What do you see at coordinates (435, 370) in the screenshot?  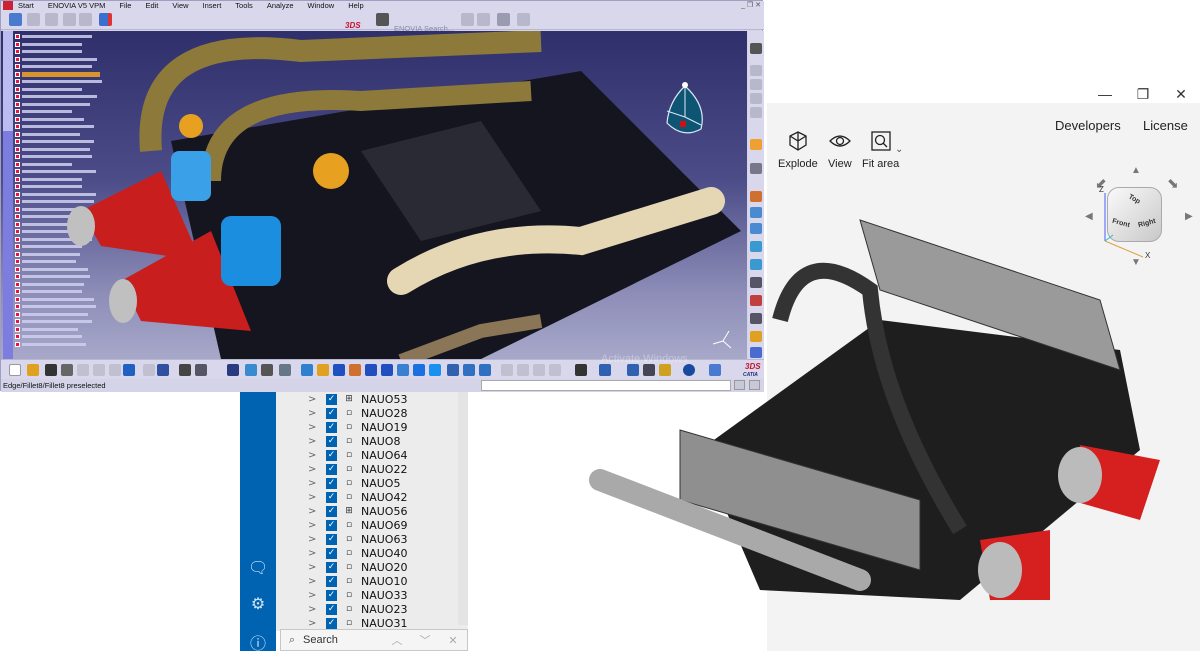 I see `iso-view-icon` at bounding box center [435, 370].